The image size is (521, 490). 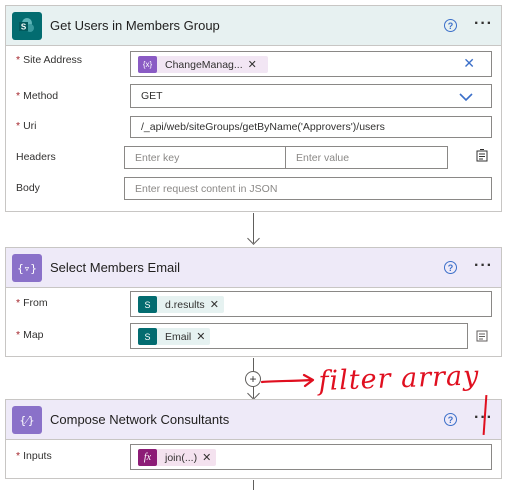 I want to click on uri-label: * Uri, so click(x=26, y=126).